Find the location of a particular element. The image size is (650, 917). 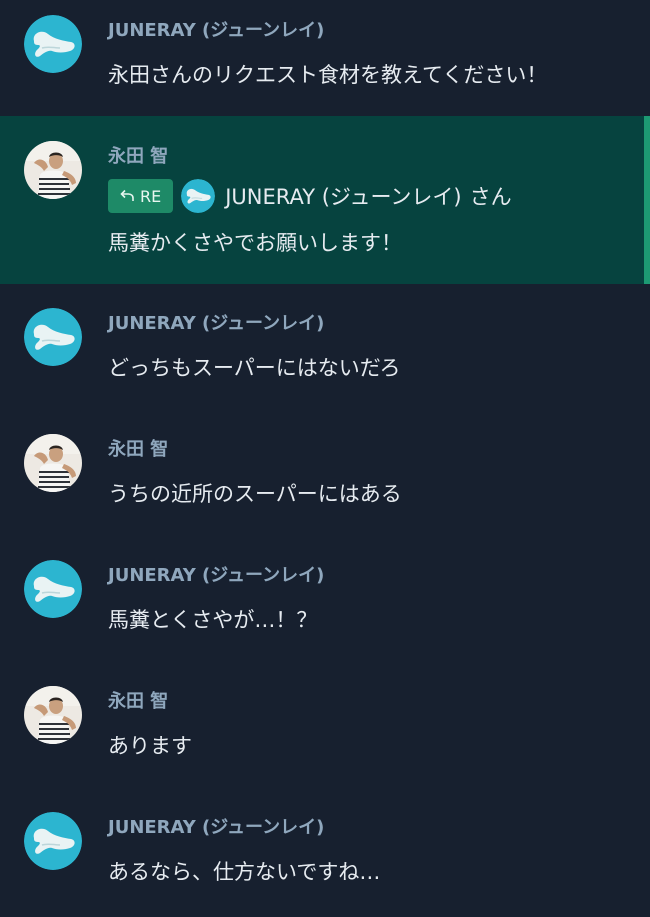

message-text: 馬糞かくさやでお願いします！ is located at coordinates (255, 243).